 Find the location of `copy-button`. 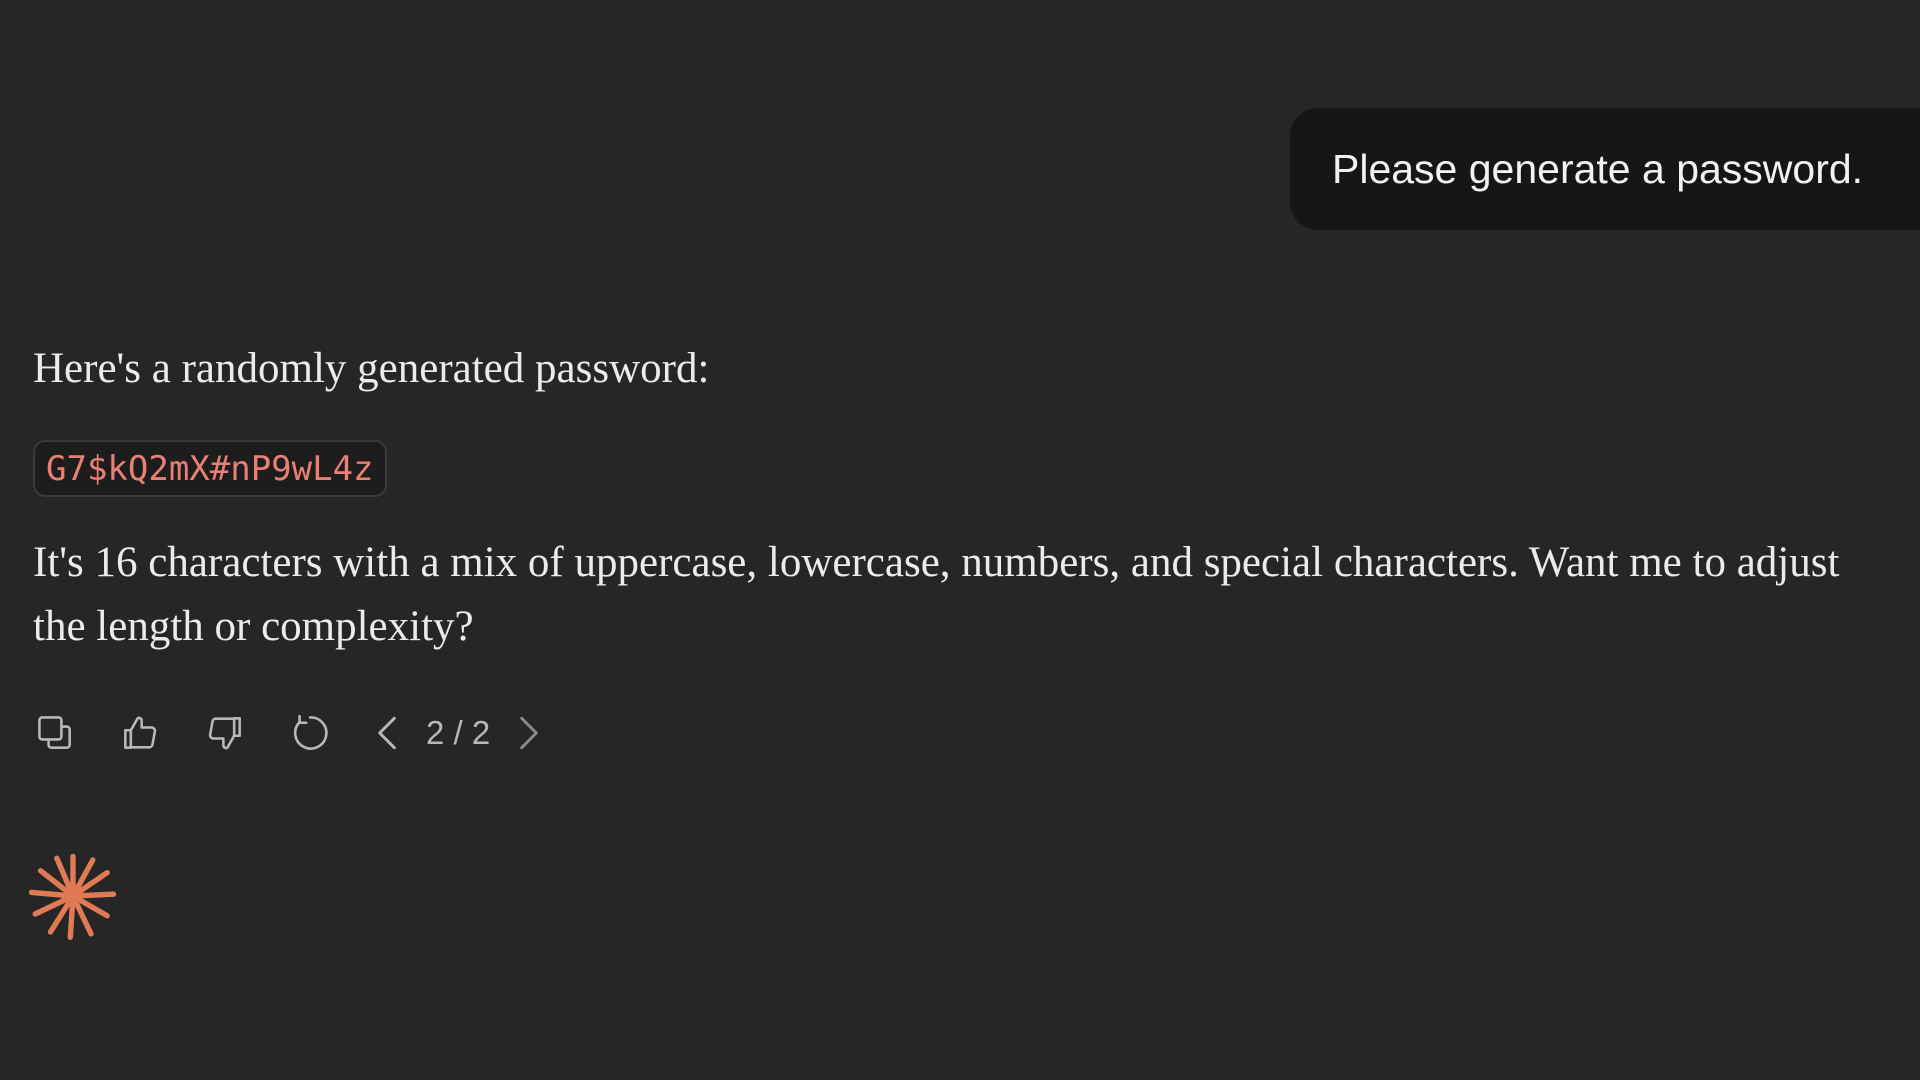

copy-button is located at coordinates (55, 733).